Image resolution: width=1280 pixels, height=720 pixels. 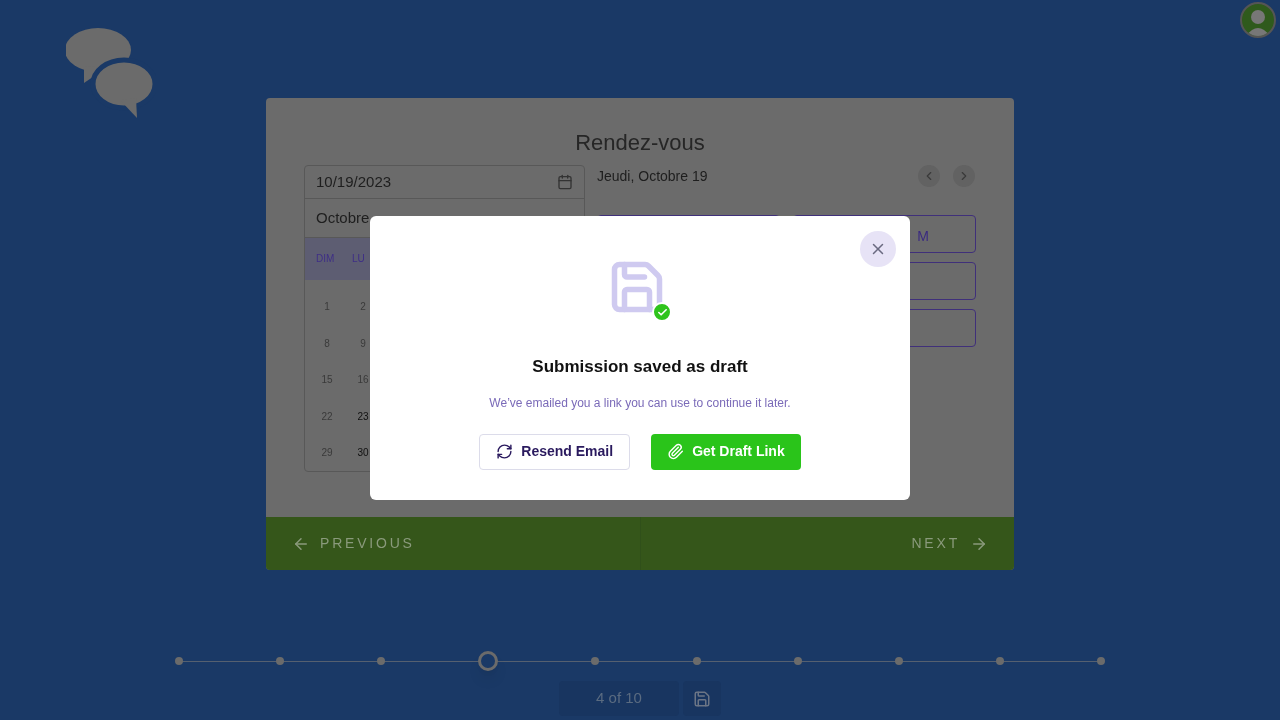 I want to click on save-icon, so click(x=702, y=698).